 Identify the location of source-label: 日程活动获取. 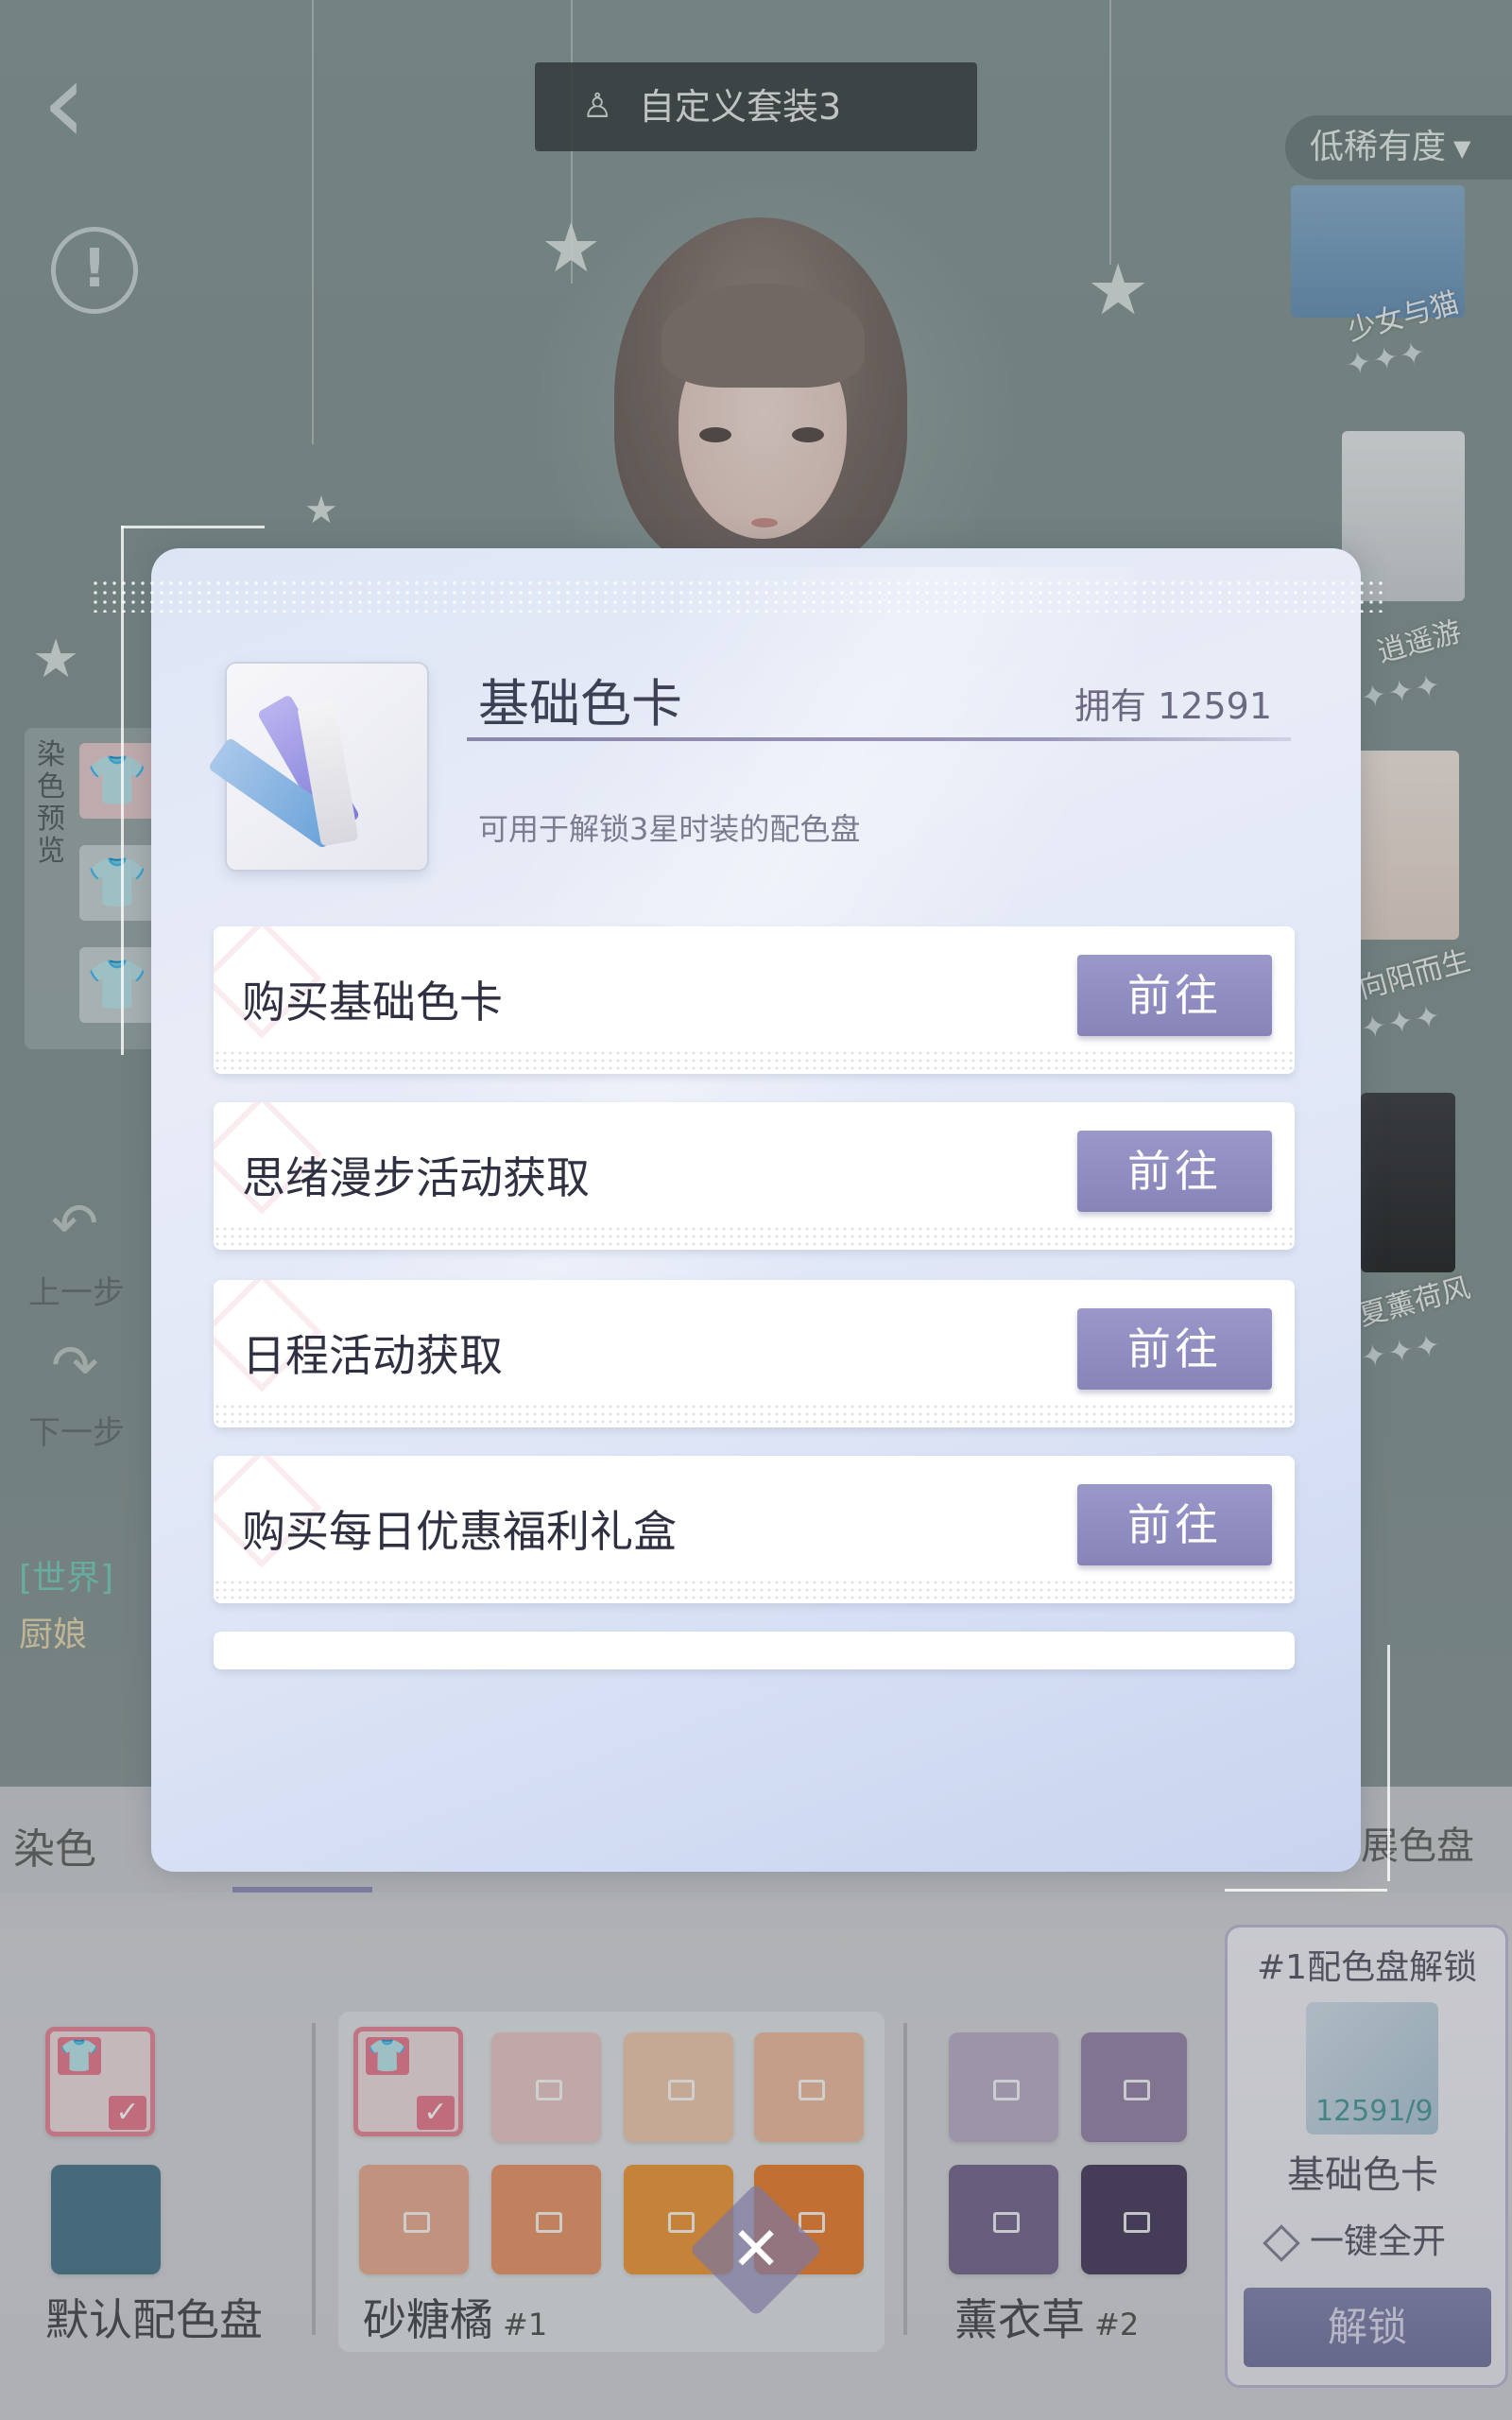
(372, 1355).